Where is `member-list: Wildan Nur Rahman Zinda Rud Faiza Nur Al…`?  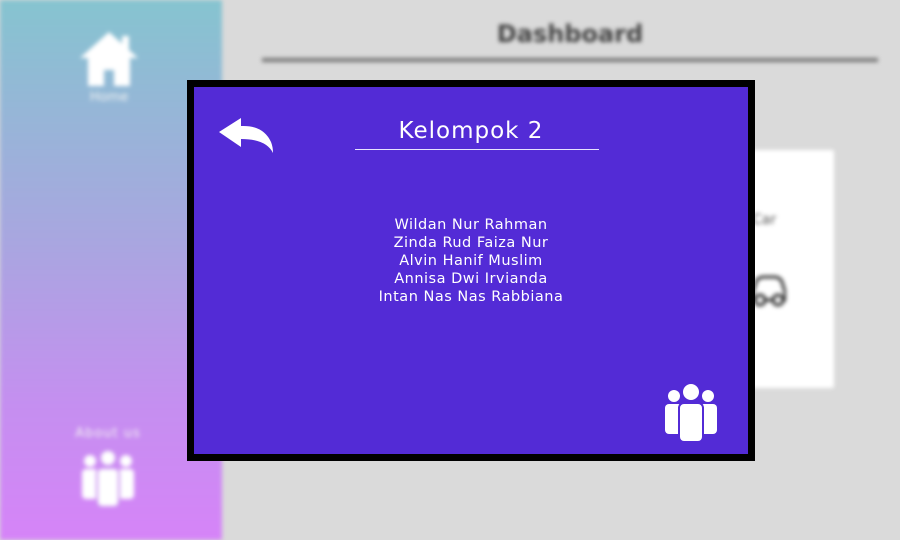 member-list: Wildan Nur Rahman Zinda Rud Faiza Nur Al… is located at coordinates (471, 261).